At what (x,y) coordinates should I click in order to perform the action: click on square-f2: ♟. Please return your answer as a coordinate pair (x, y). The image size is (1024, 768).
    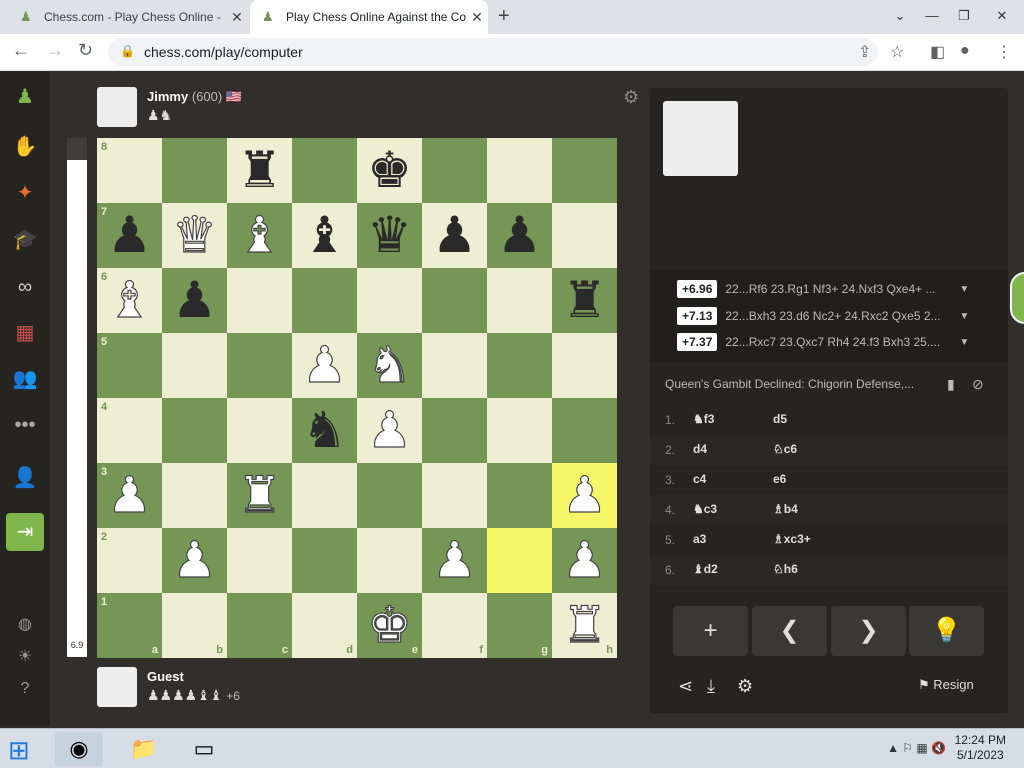
    Looking at the image, I should click on (454, 560).